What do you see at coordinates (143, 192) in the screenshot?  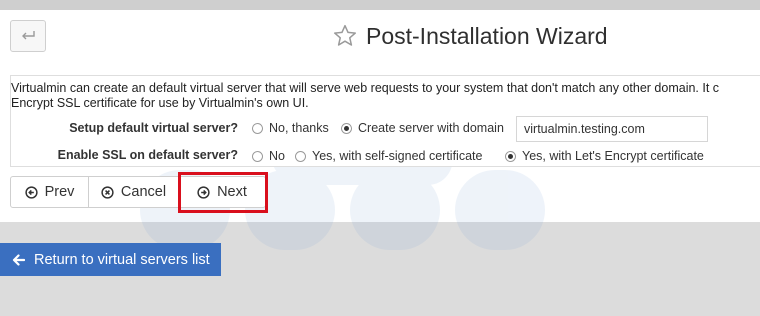 I see `cancel-label: Cancel` at bounding box center [143, 192].